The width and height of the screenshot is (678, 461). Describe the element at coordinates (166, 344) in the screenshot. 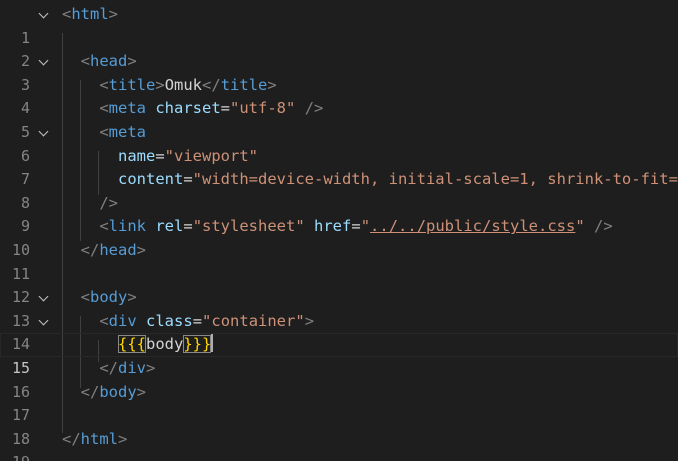

I see `code-text: {{{body}}}` at that location.